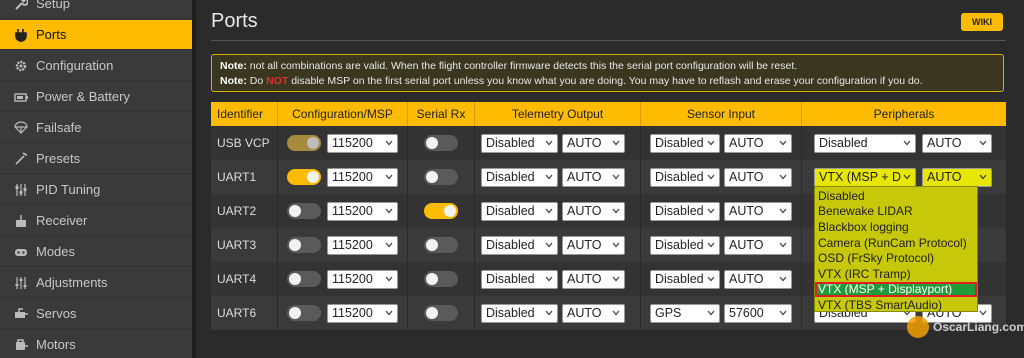  I want to click on dropdown-option: VTX (MSP + Displayport), so click(896, 289).